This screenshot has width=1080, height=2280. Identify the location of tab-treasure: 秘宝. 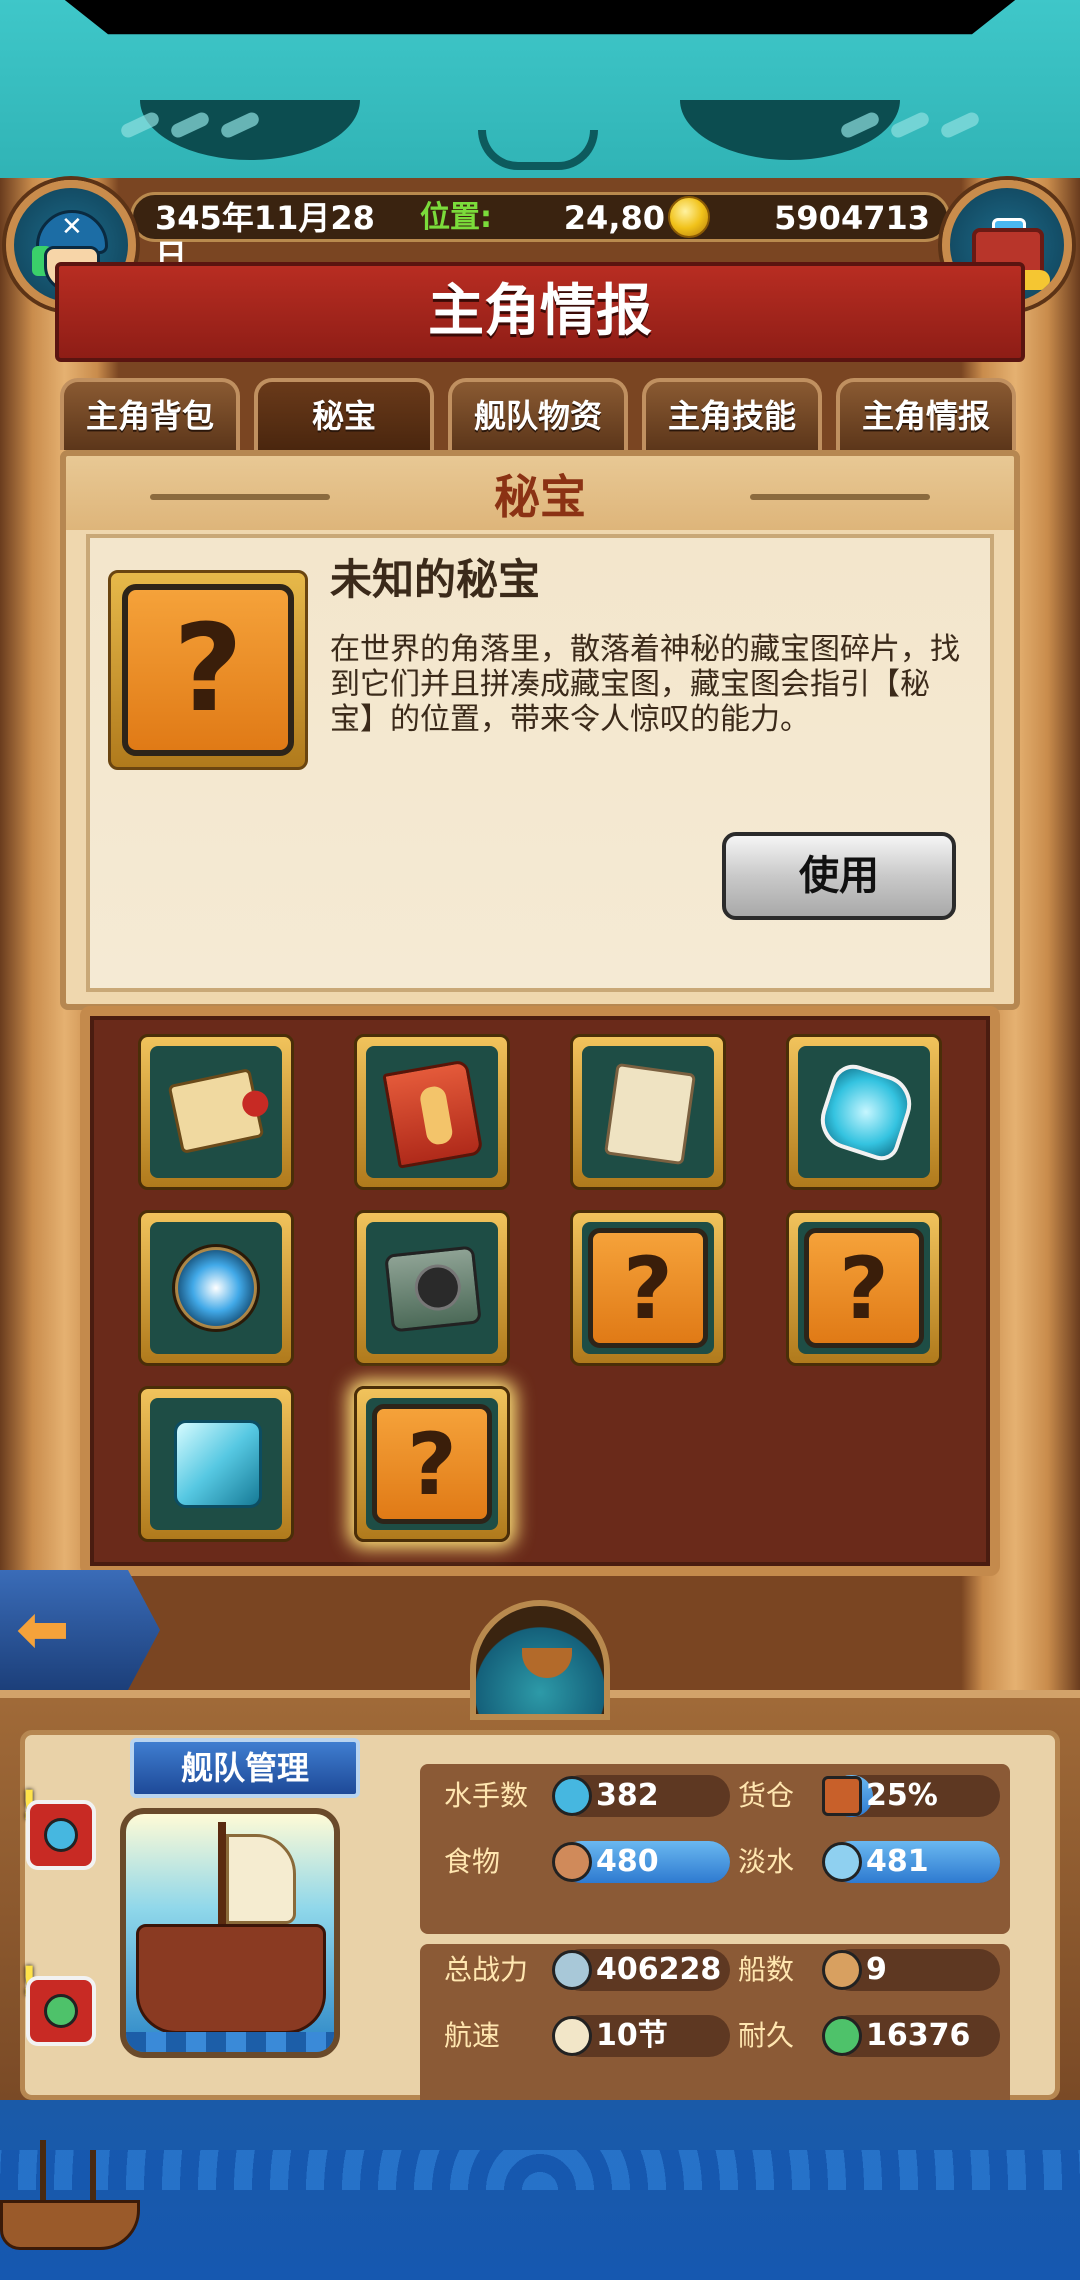
(344, 414).